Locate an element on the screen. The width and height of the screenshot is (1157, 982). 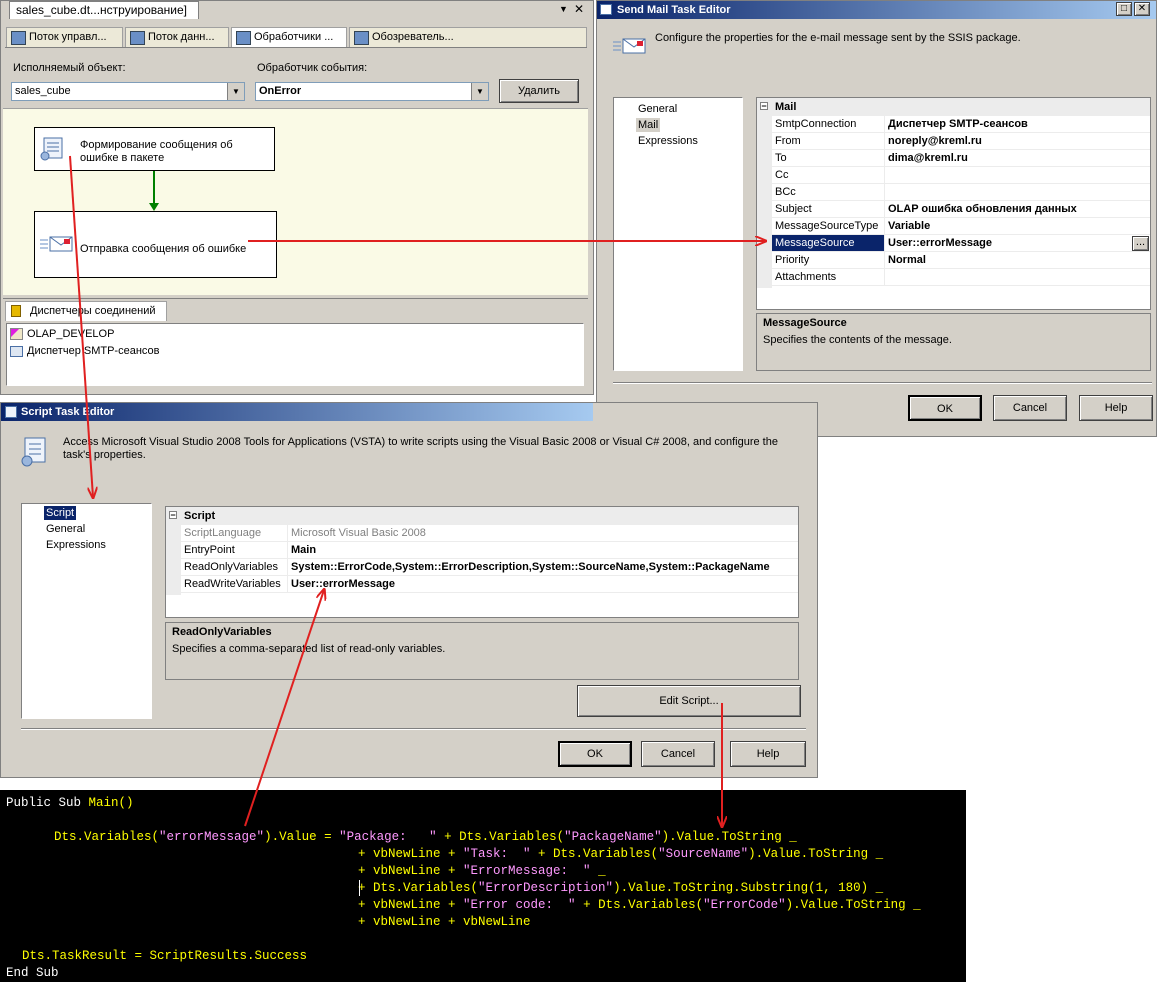
arrow-task-to-script-editor is located at coordinates (81, 326).